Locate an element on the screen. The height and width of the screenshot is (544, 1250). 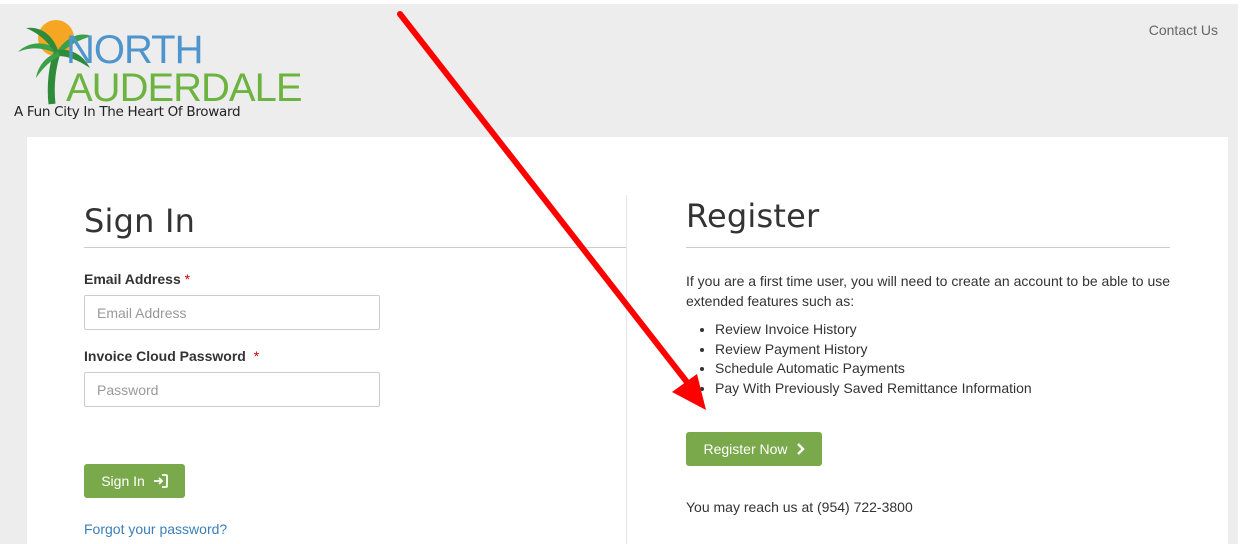
feature-item: Schedule Automatic Payments is located at coordinates (873, 369).